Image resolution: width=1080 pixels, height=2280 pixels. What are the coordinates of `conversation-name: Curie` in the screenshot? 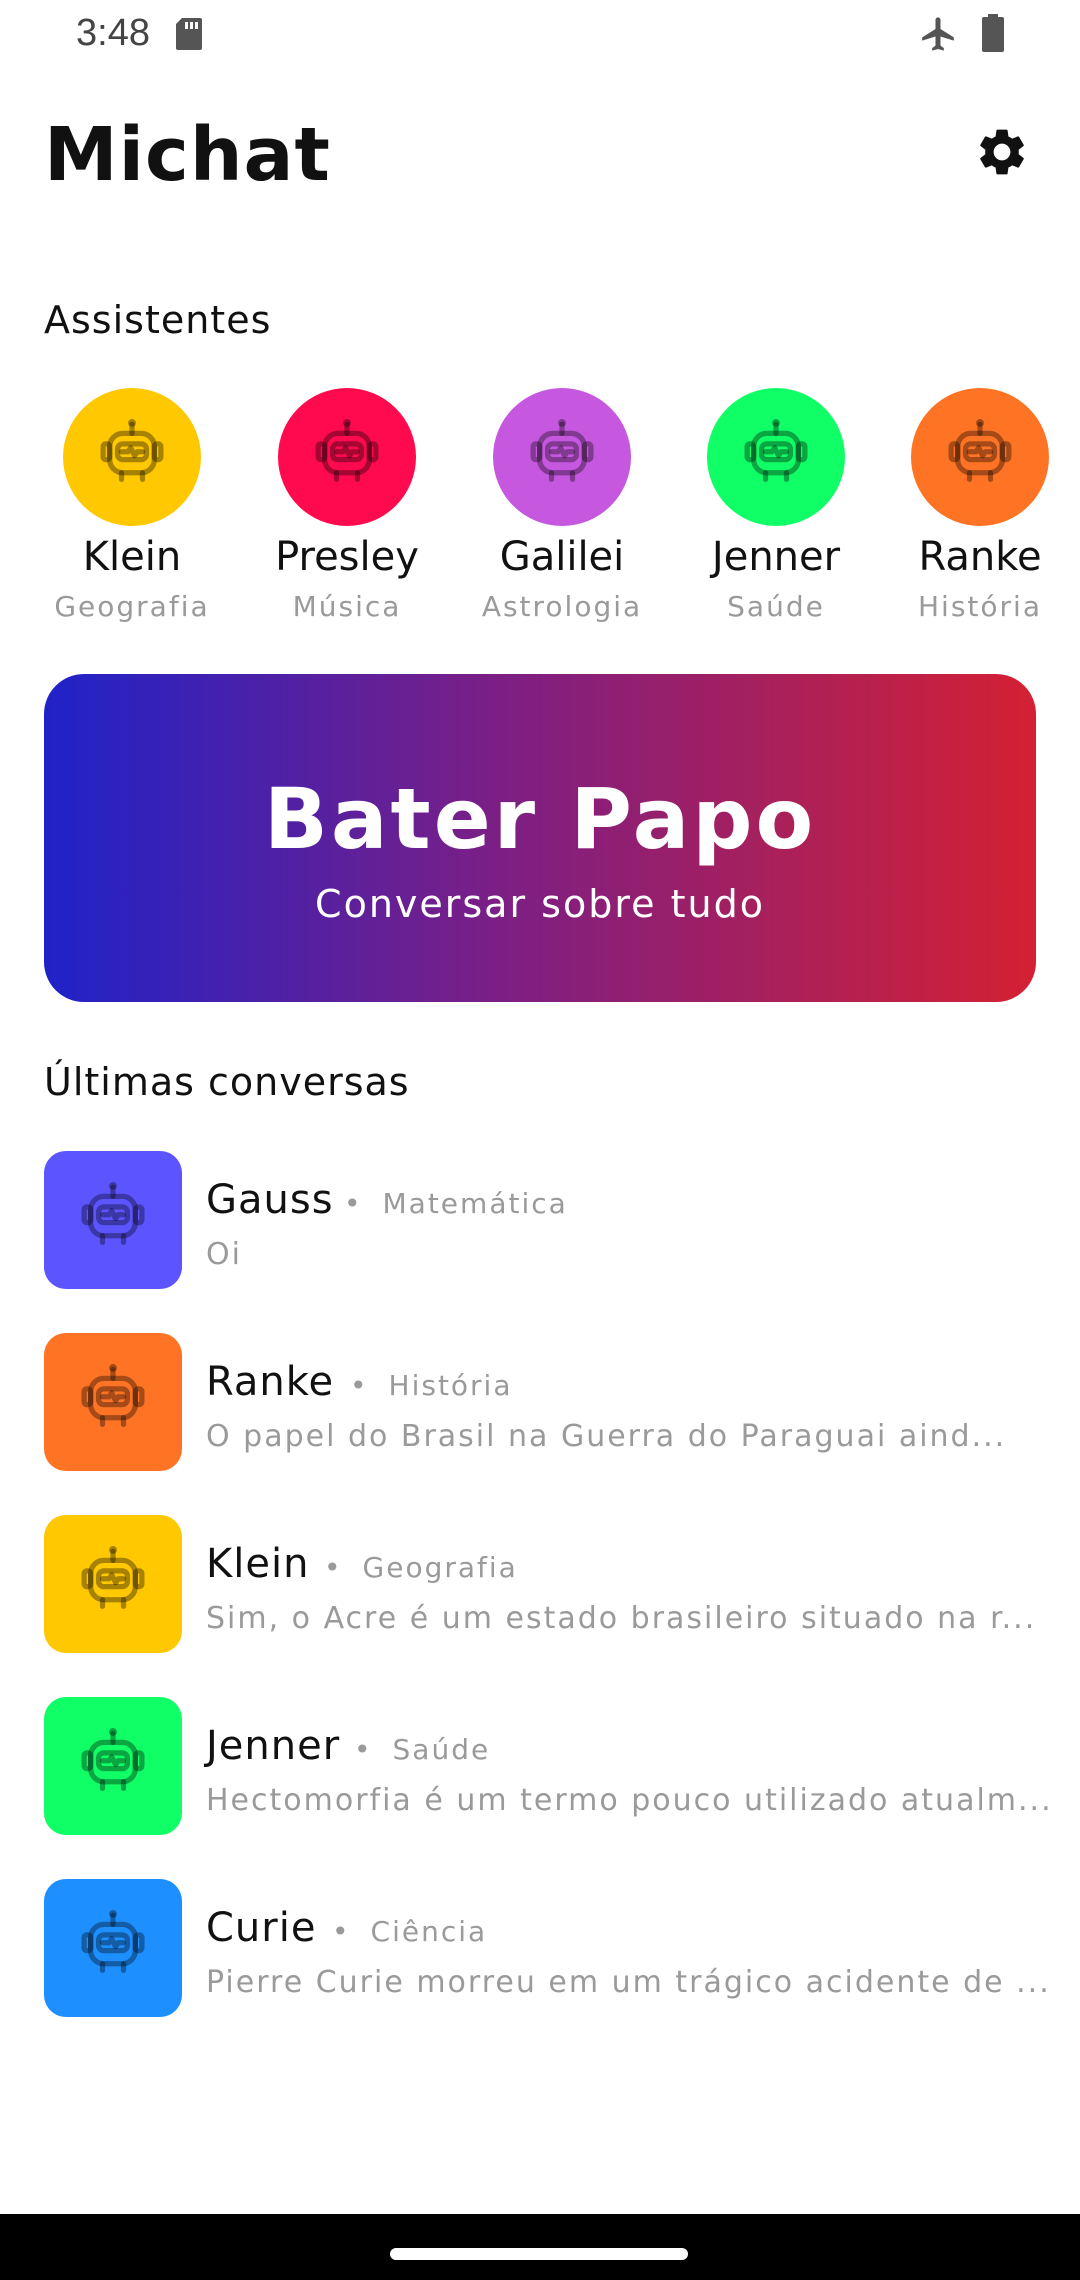 It's located at (261, 1928).